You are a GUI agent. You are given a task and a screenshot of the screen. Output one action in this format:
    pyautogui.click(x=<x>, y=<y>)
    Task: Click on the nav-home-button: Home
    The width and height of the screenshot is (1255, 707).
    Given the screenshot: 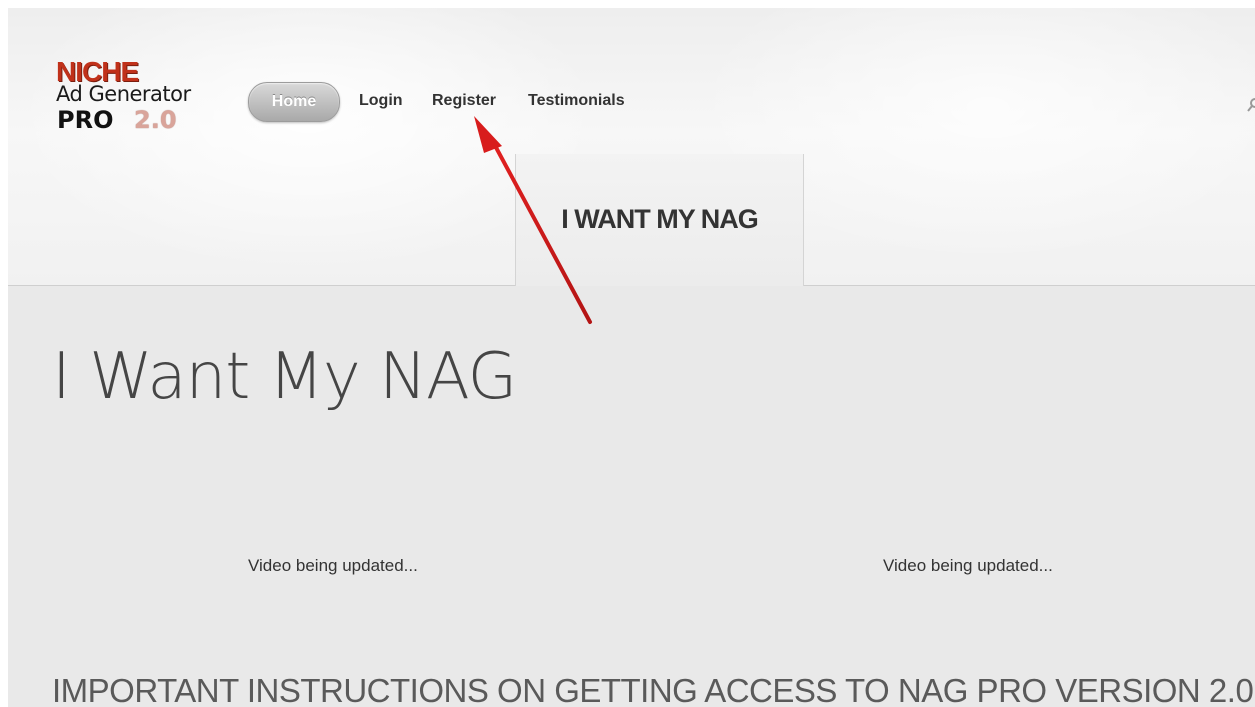 What is the action you would take?
    pyautogui.click(x=294, y=102)
    